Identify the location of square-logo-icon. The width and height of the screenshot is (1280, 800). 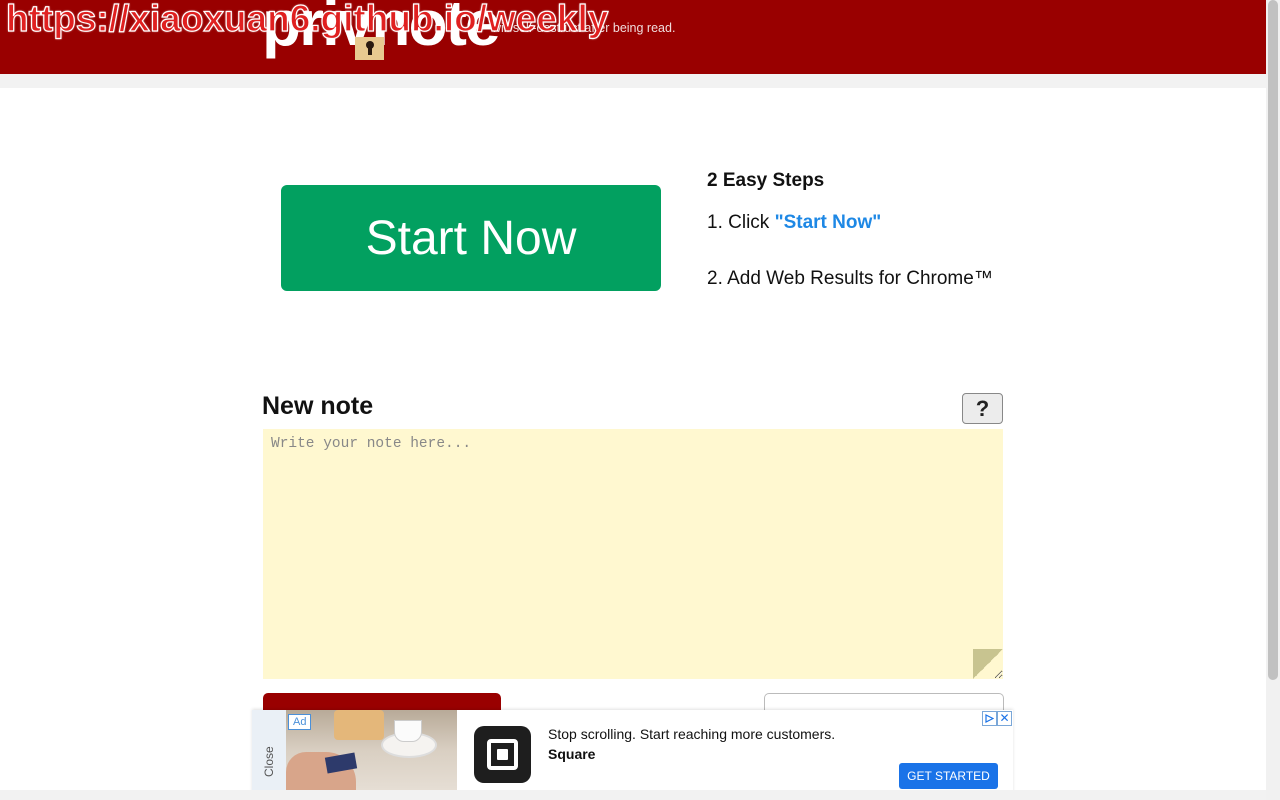
(502, 754).